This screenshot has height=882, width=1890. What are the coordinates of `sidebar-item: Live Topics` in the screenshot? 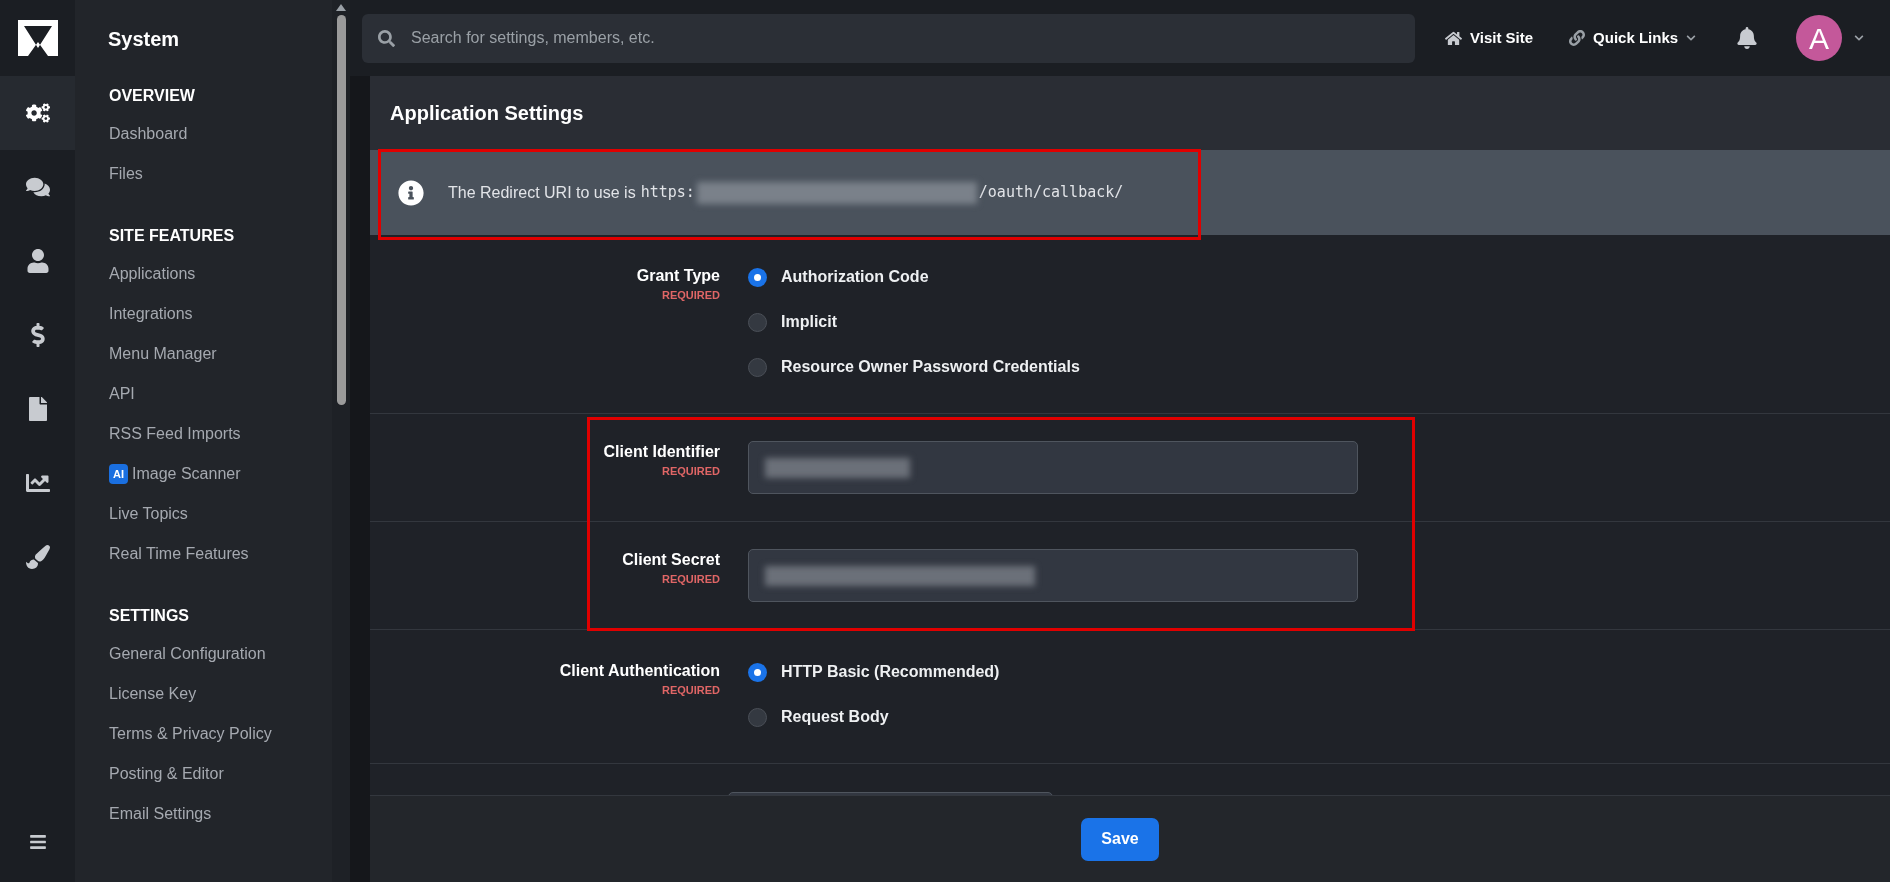 It's located at (147, 514).